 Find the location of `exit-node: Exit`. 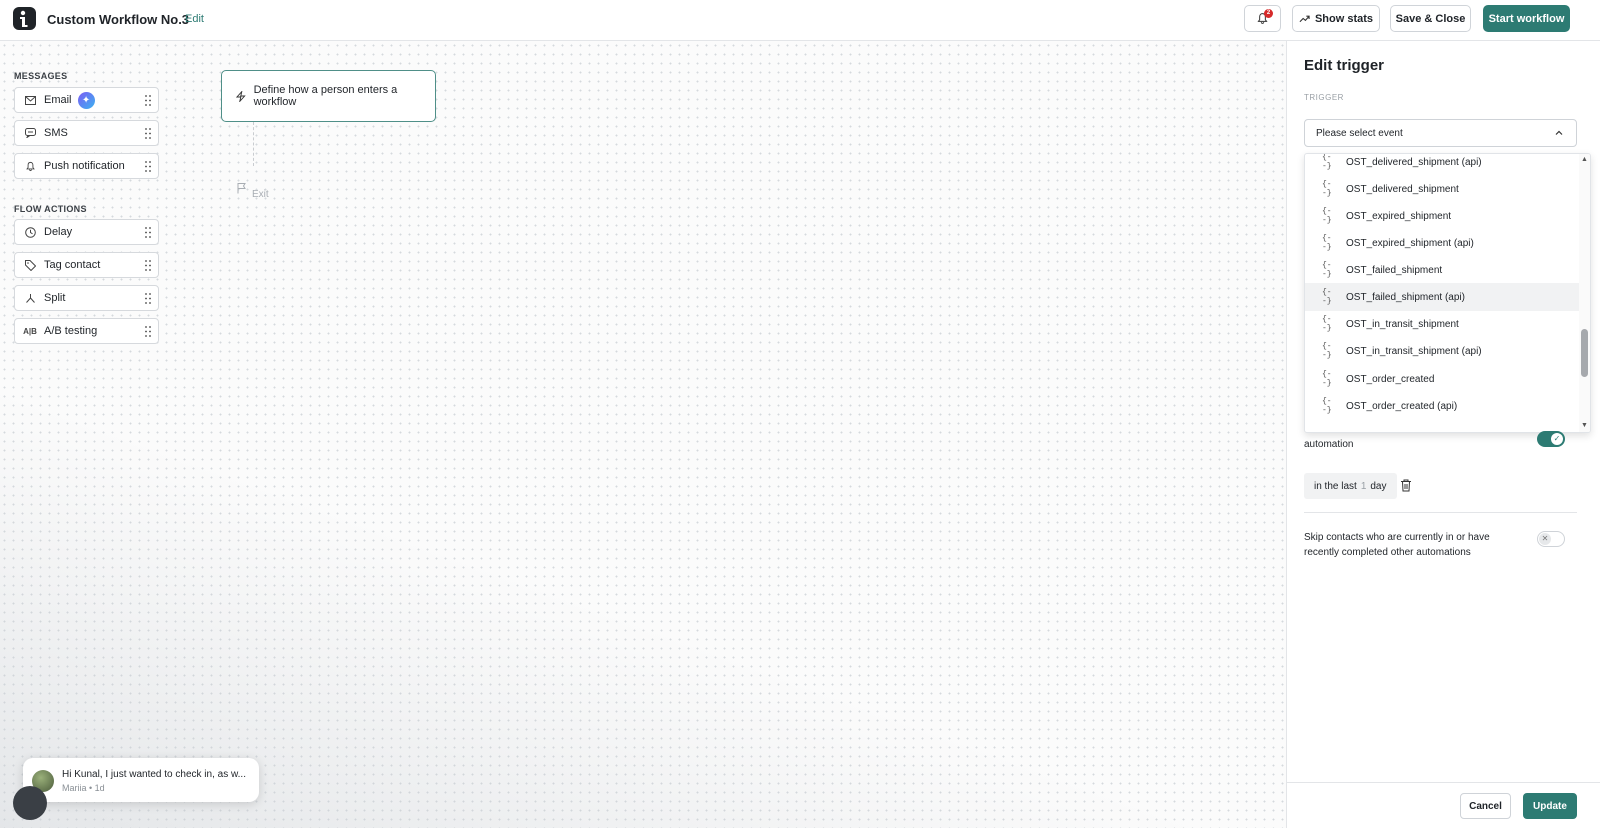

exit-node: Exit is located at coordinates (253, 191).